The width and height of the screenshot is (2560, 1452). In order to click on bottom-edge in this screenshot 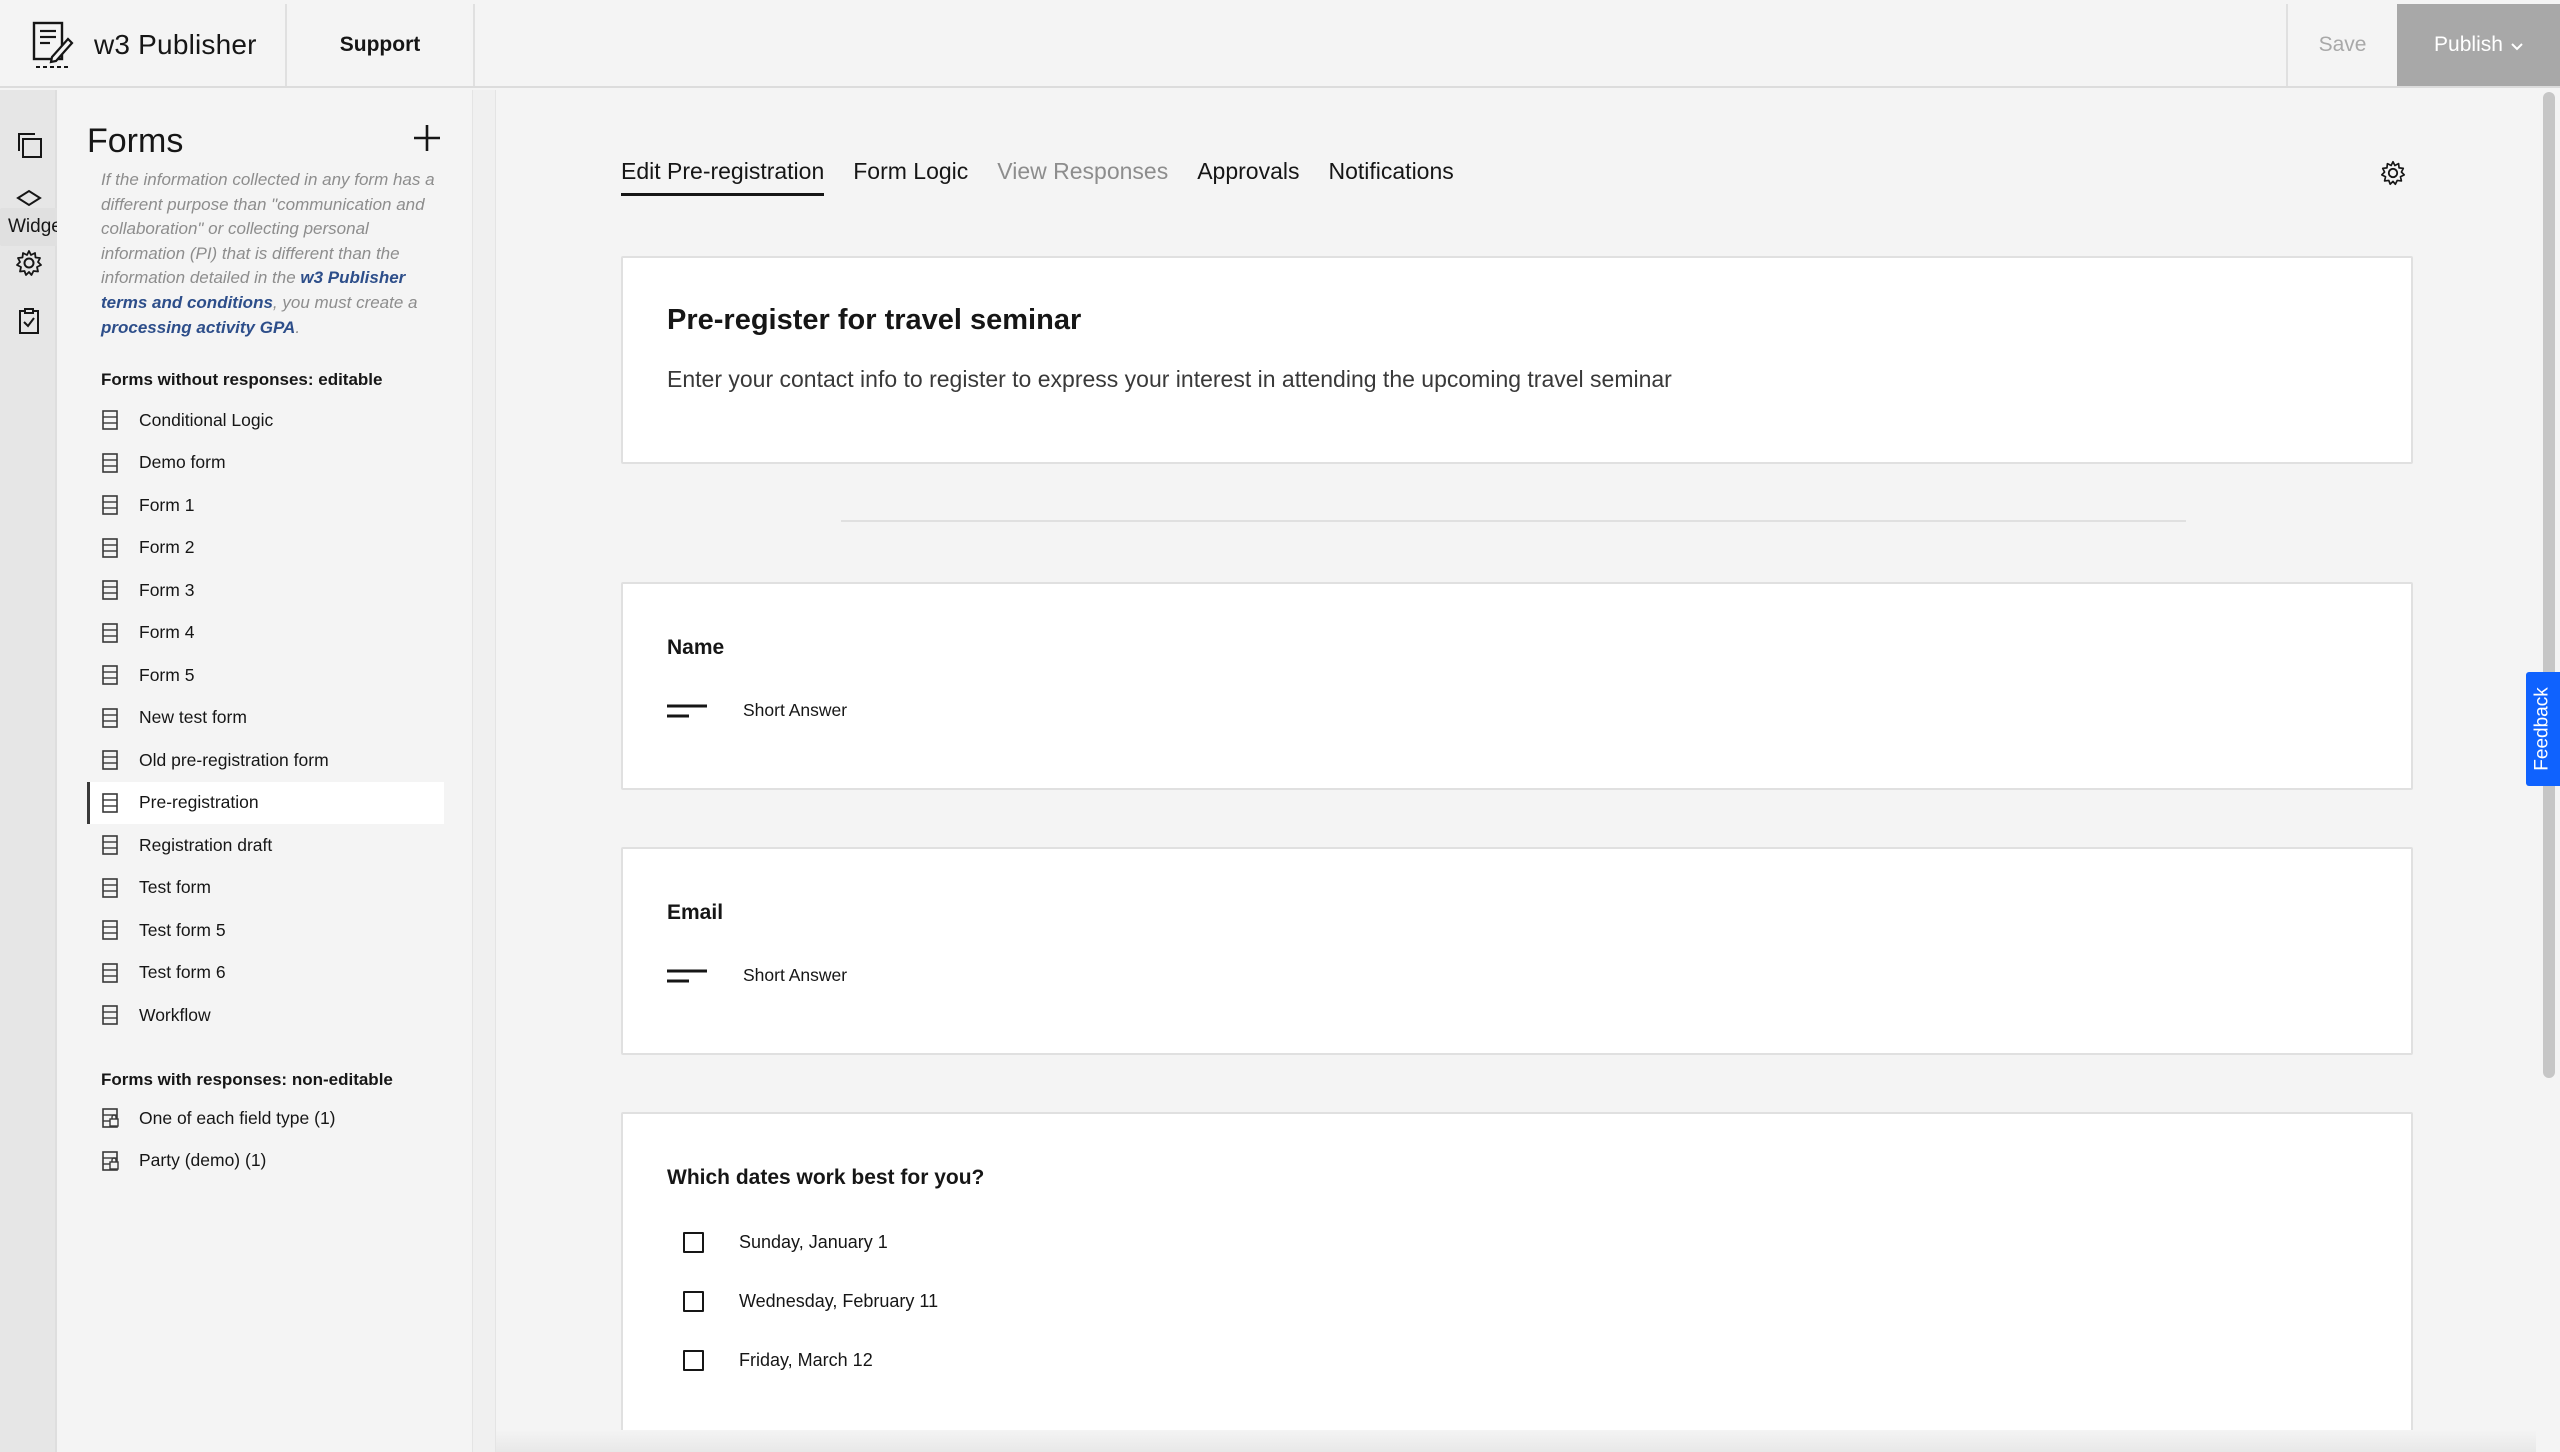, I will do `click(1516, 1441)`.